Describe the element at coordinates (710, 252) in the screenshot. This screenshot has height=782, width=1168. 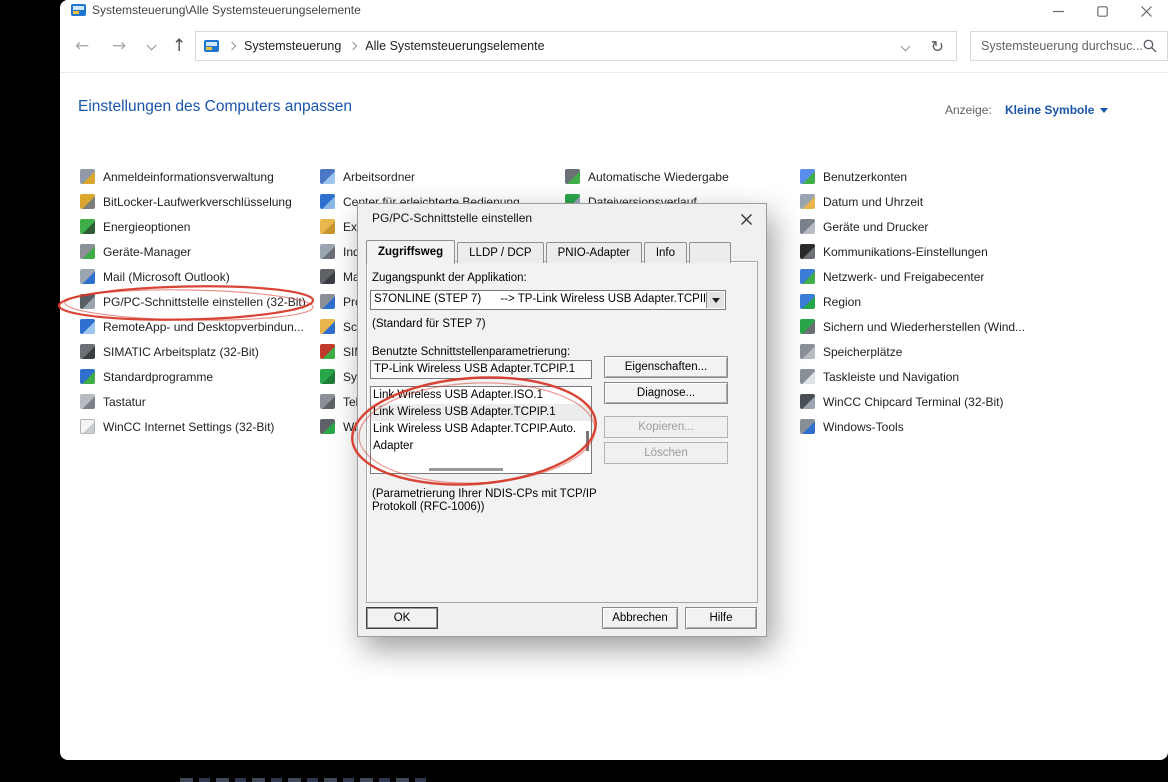
I see `tab-filler` at that location.